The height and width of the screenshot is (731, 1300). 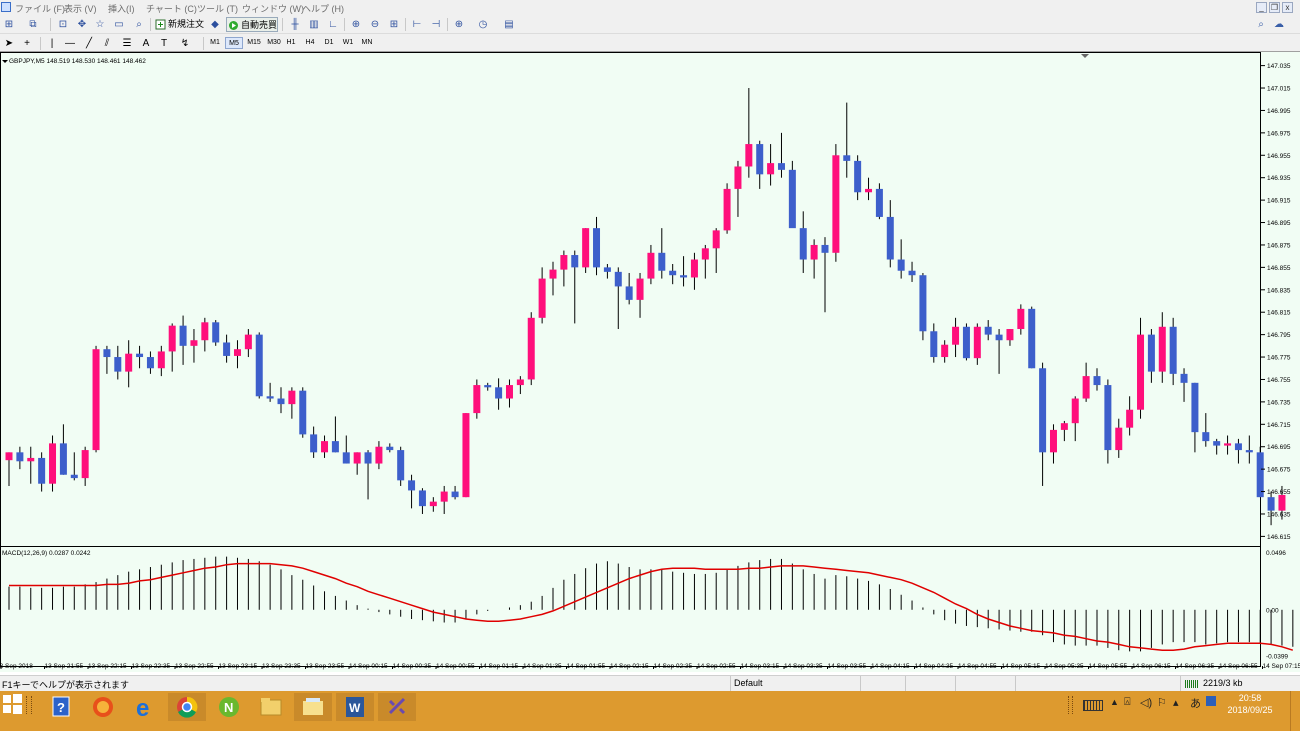 I want to click on cursor-icon: ➤, so click(x=9, y=43).